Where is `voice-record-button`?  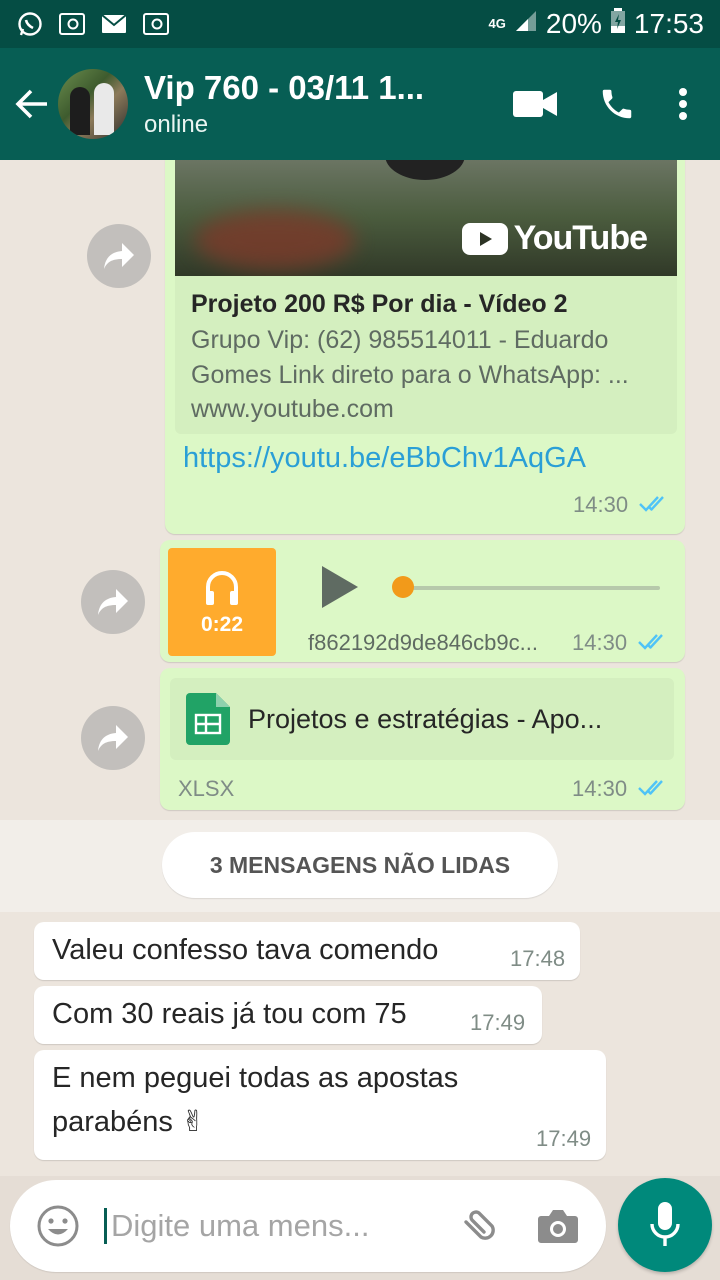
voice-record-button is located at coordinates (665, 1225).